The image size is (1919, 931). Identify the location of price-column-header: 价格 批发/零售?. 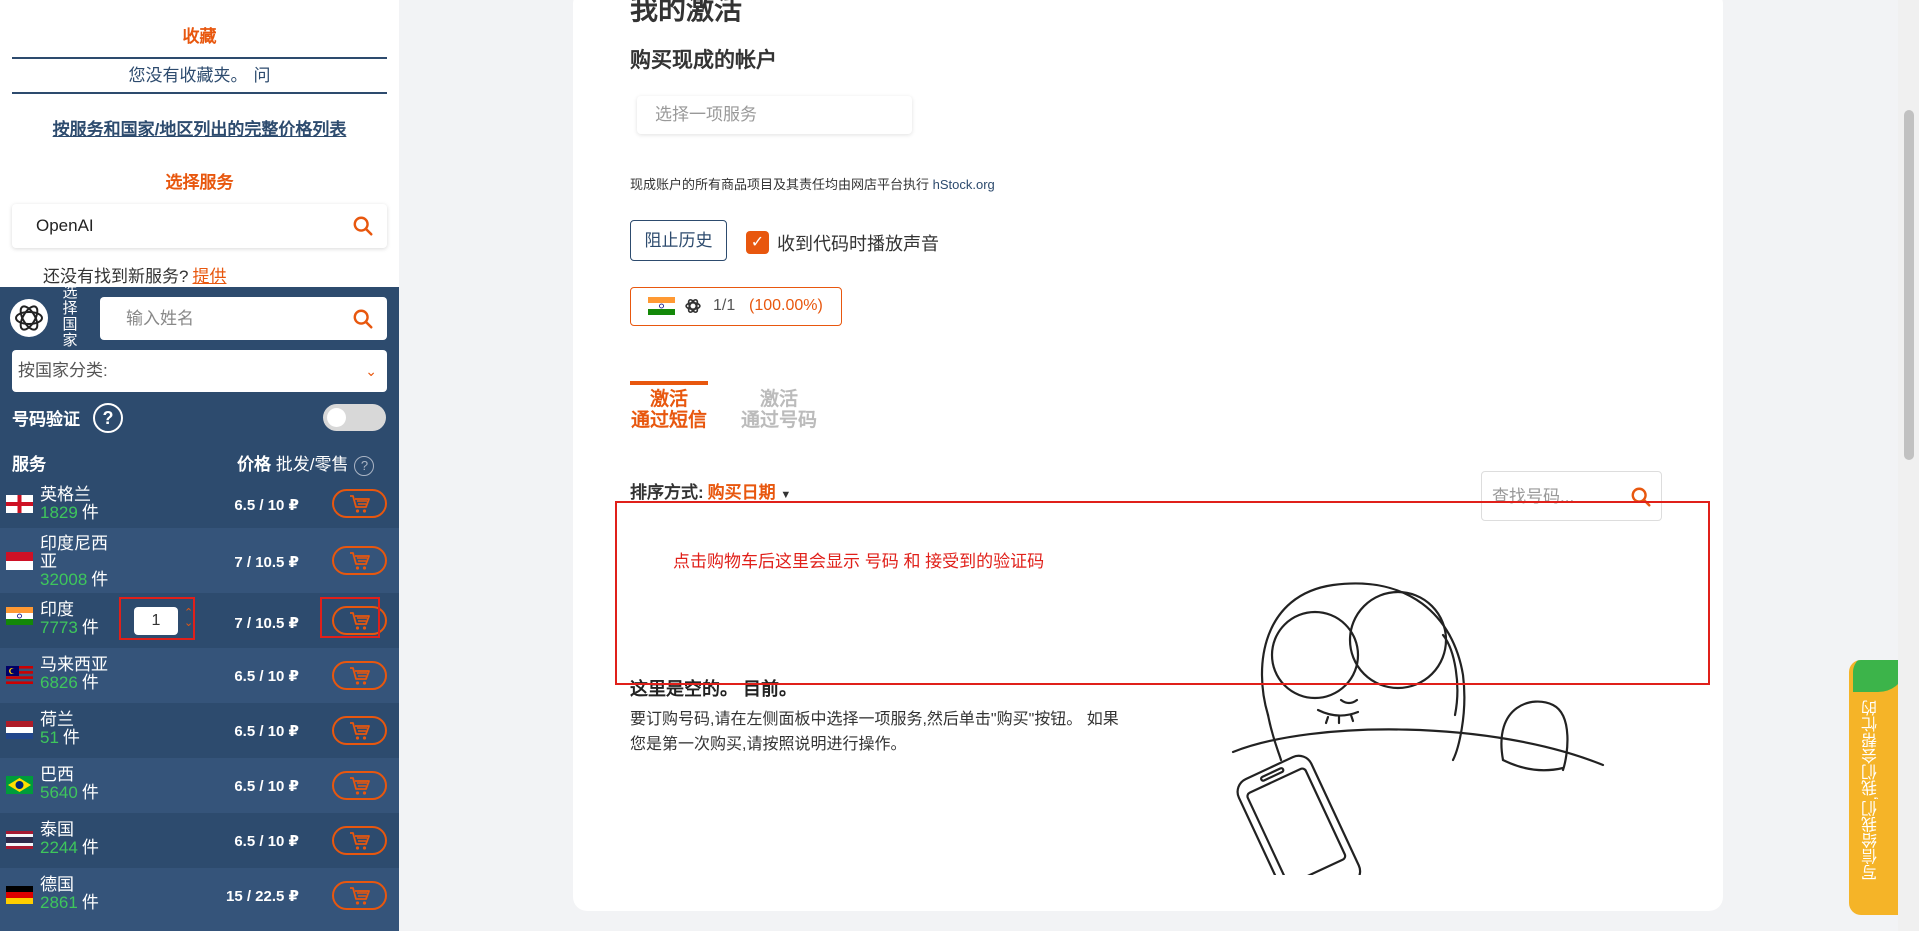
(306, 463).